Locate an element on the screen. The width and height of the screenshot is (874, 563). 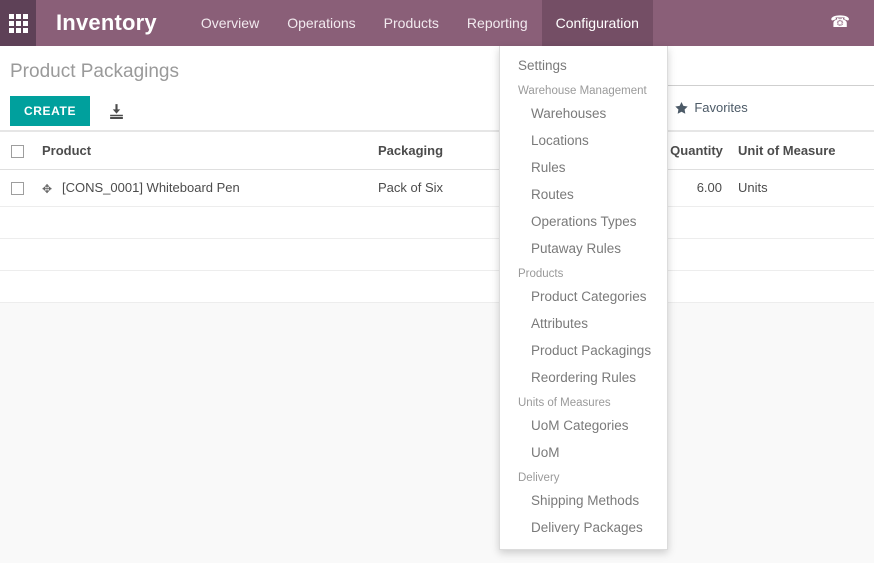
row-checkbox is located at coordinates (17, 189).